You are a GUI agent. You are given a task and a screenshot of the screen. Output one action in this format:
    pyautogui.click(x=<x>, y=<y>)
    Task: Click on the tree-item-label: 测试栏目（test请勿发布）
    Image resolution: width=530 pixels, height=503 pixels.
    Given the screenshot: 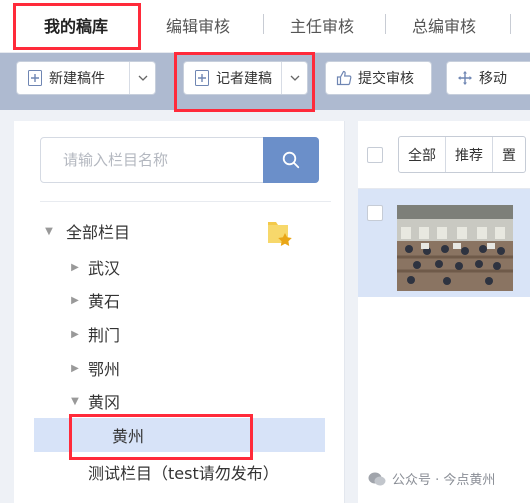 What is the action you would take?
    pyautogui.click(x=183, y=473)
    